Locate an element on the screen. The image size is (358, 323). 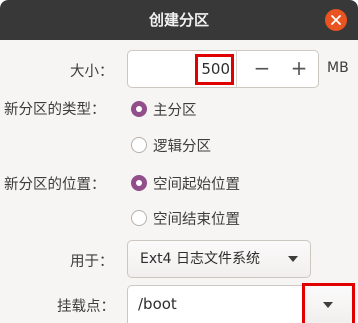
option-primary-label: 主分区 is located at coordinates (175, 109).